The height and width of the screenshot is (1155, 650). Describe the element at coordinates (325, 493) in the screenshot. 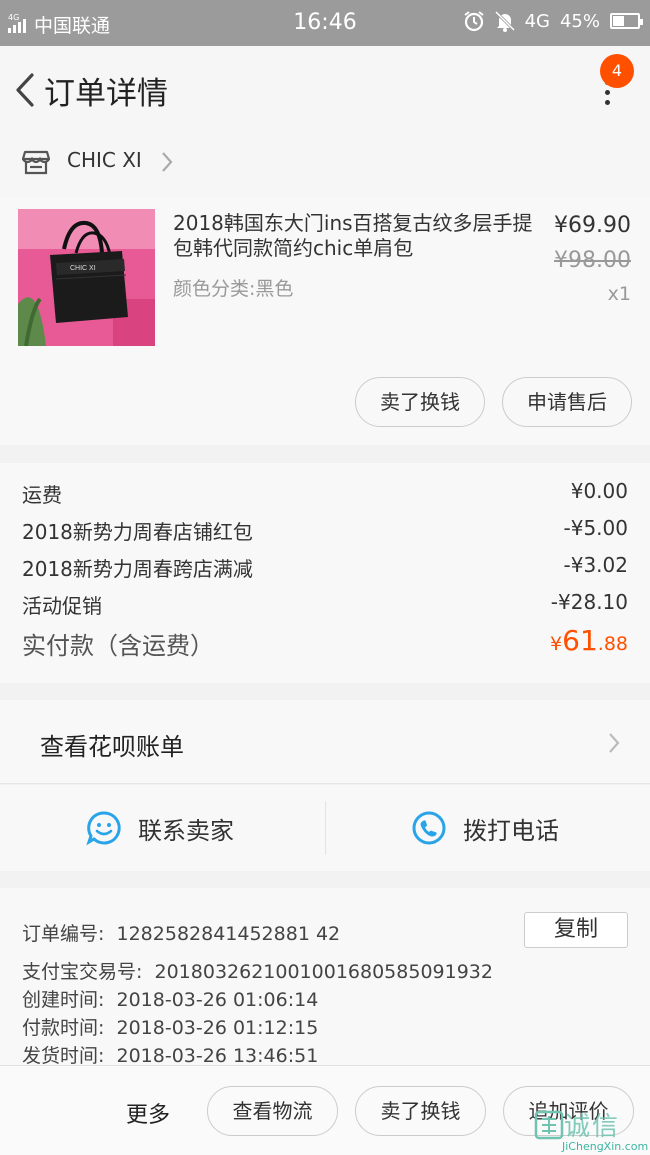

I see `fee-row-shipping: 运费 ¥0.00` at that location.